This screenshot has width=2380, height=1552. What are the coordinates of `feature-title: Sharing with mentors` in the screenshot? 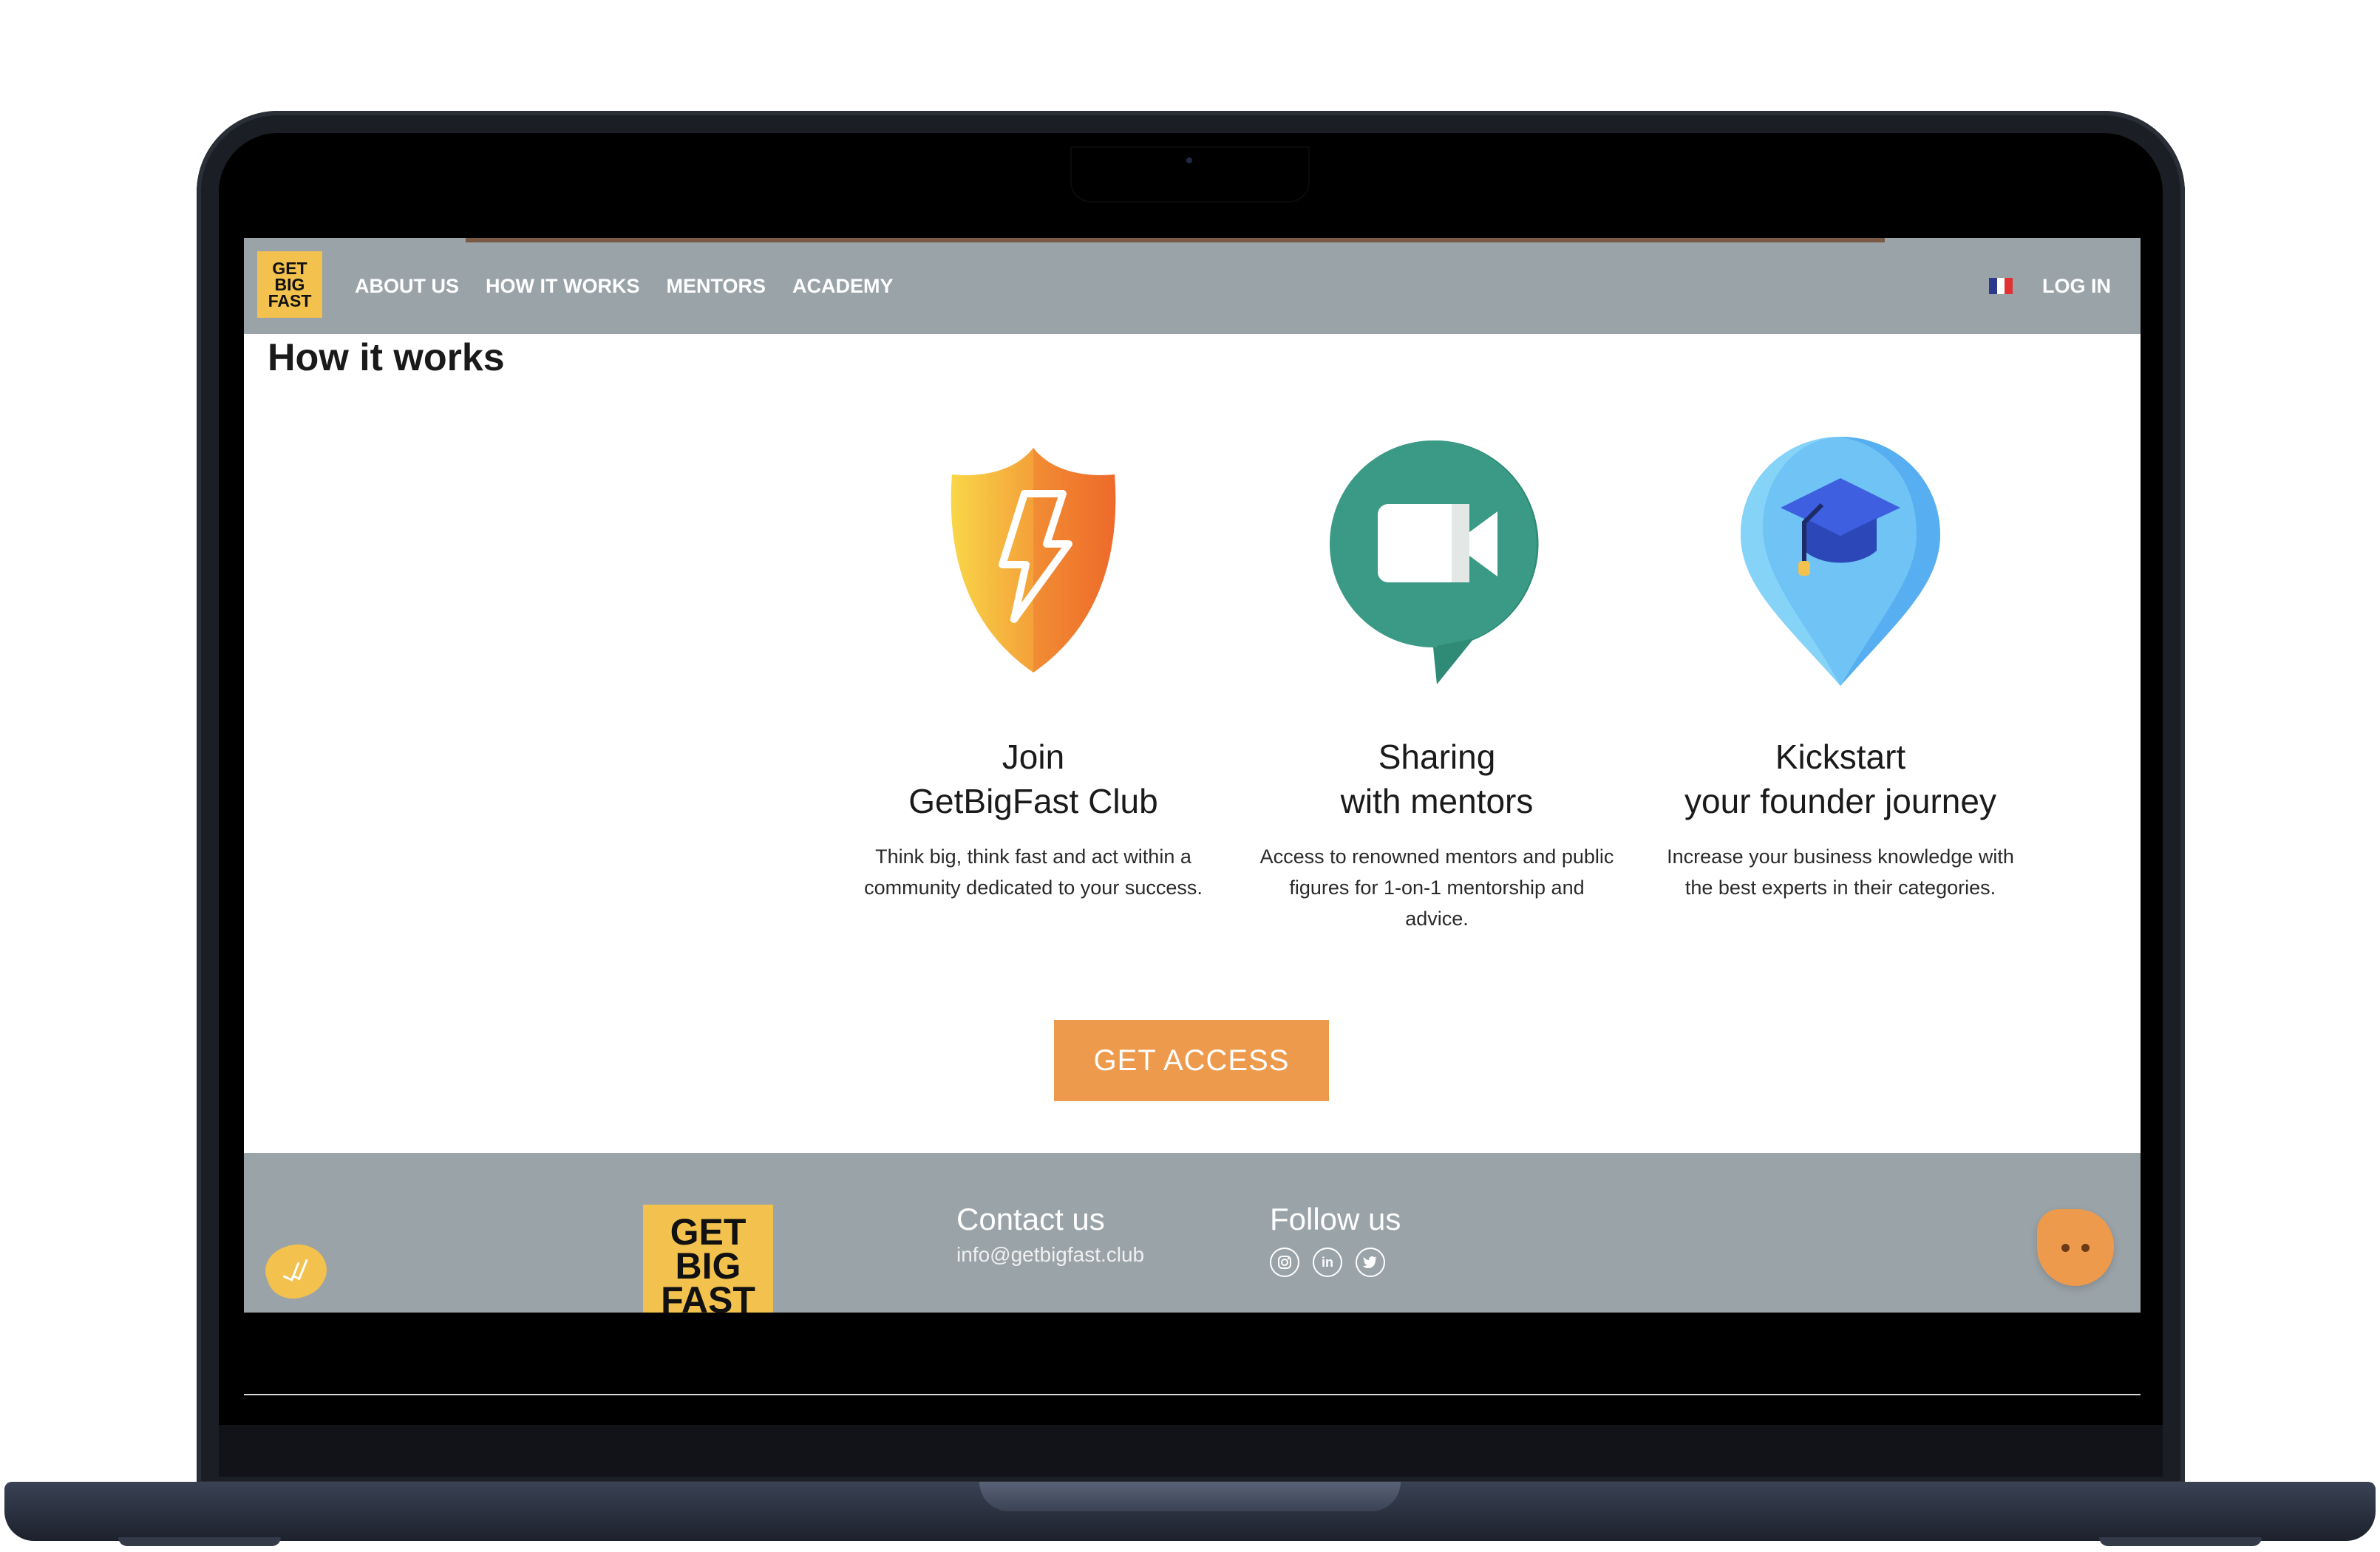 It's located at (1437, 779).